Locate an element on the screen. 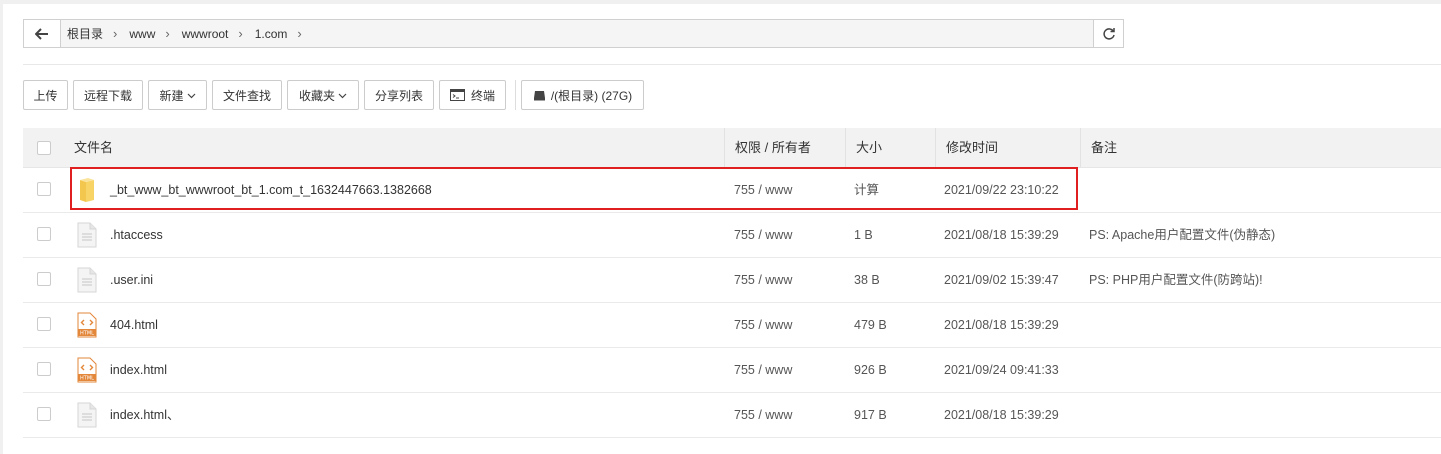 This screenshot has width=1441, height=454. file-search-button: 文件查找 is located at coordinates (247, 95).